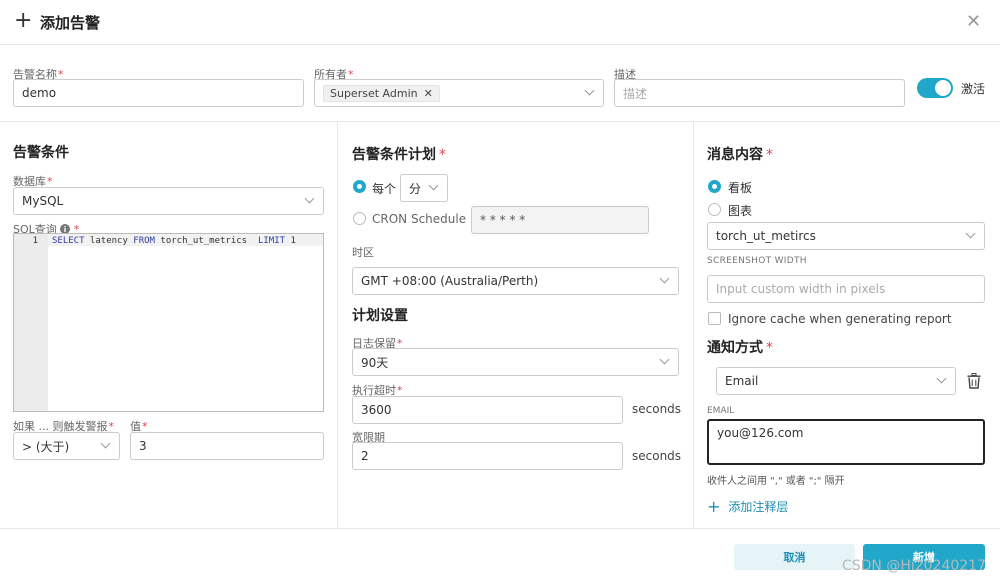 This screenshot has width=1000, height=583. What do you see at coordinates (757, 261) in the screenshot?
I see `screenshot-width-label: SCREENSHOT WIDTH` at bounding box center [757, 261].